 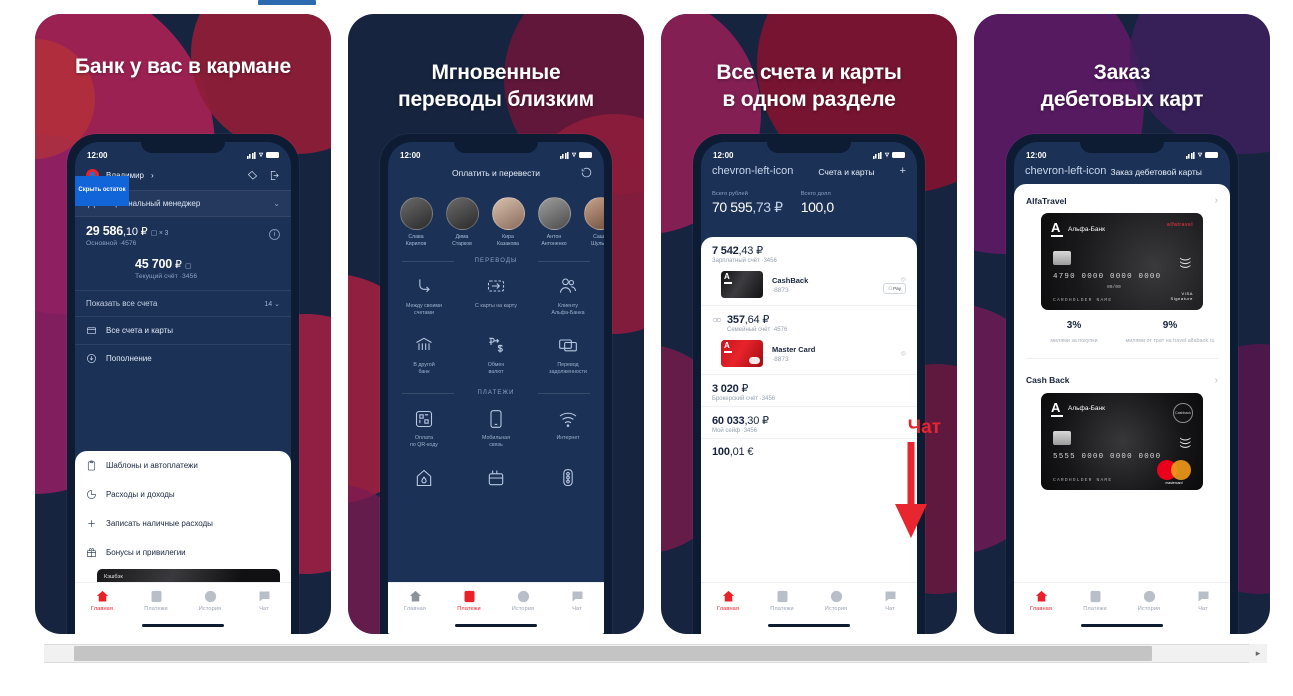 What do you see at coordinates (740, 421) in the screenshot?
I see `account-amount: 60 033,30 ₽` at bounding box center [740, 421].